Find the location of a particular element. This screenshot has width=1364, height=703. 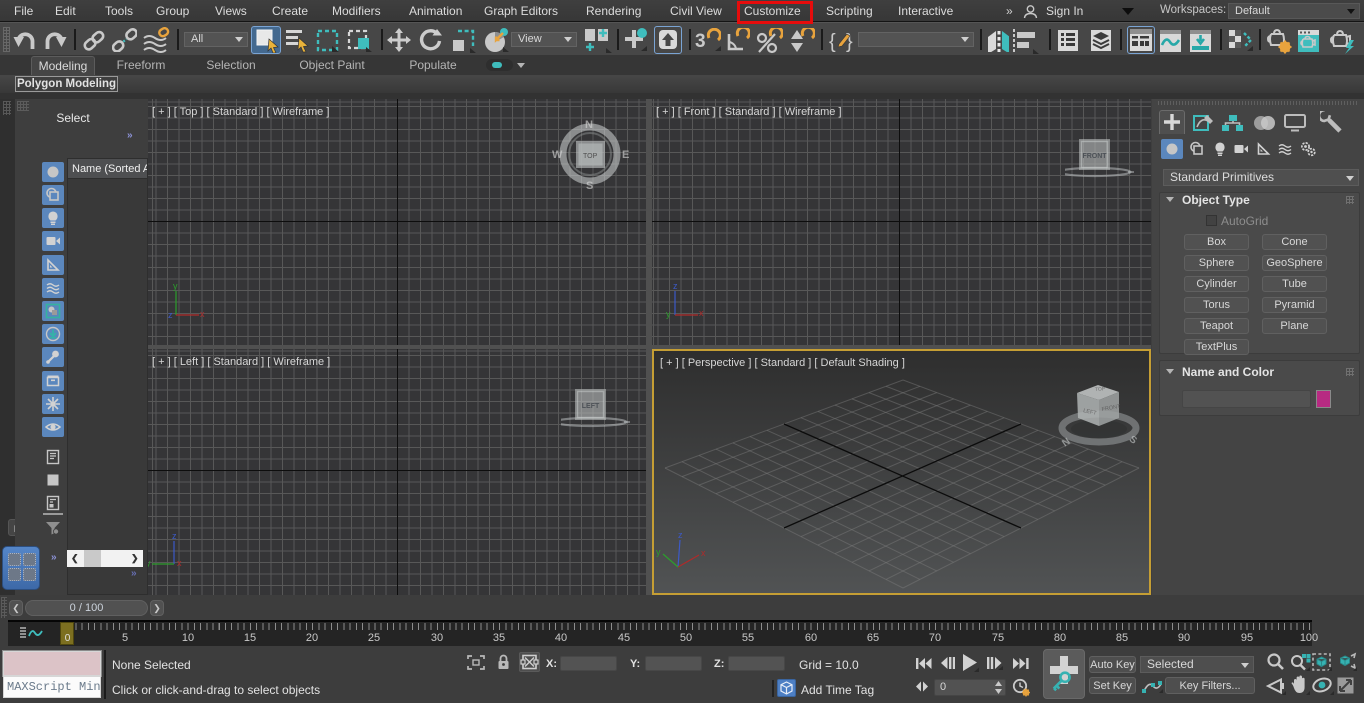

svg-text: 3 is located at coordinates (700, 41).